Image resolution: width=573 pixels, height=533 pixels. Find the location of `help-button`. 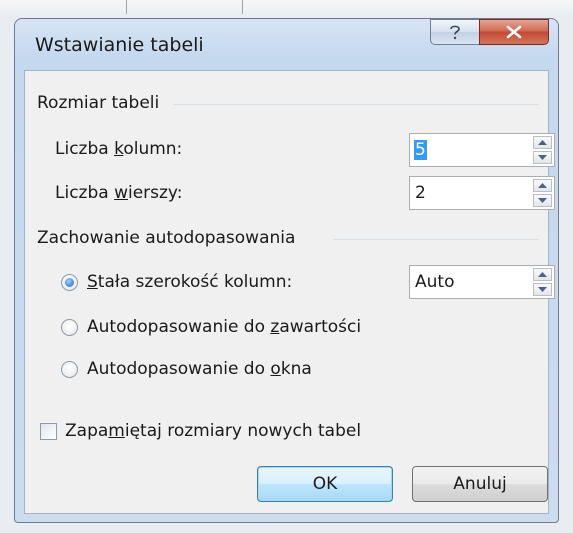

help-button is located at coordinates (455, 32).